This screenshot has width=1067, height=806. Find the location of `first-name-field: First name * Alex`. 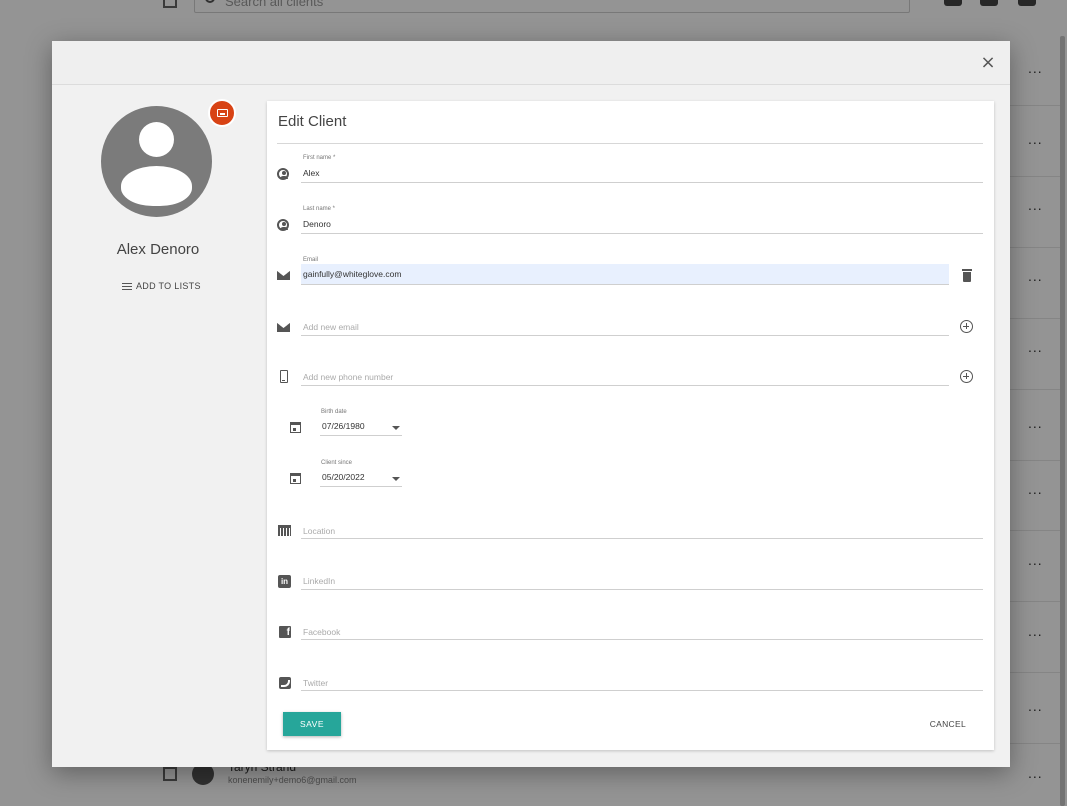

first-name-field: First name * Alex is located at coordinates (630, 169).